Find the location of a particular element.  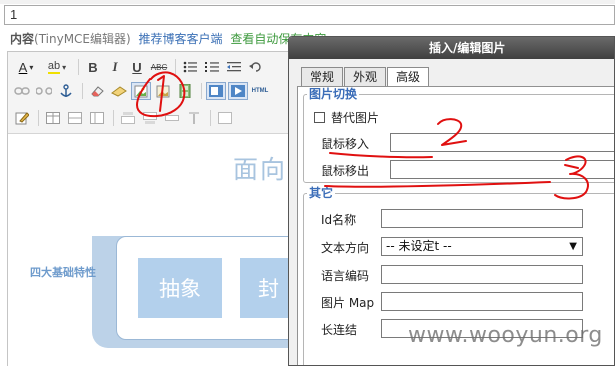

outdent-button is located at coordinates (234, 67).